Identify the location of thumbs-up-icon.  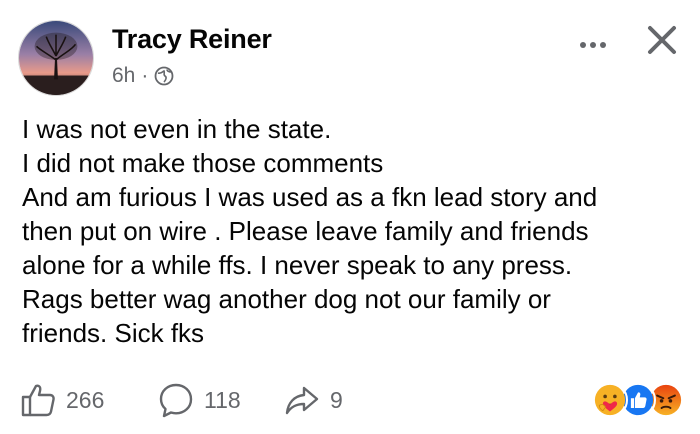
(38, 400).